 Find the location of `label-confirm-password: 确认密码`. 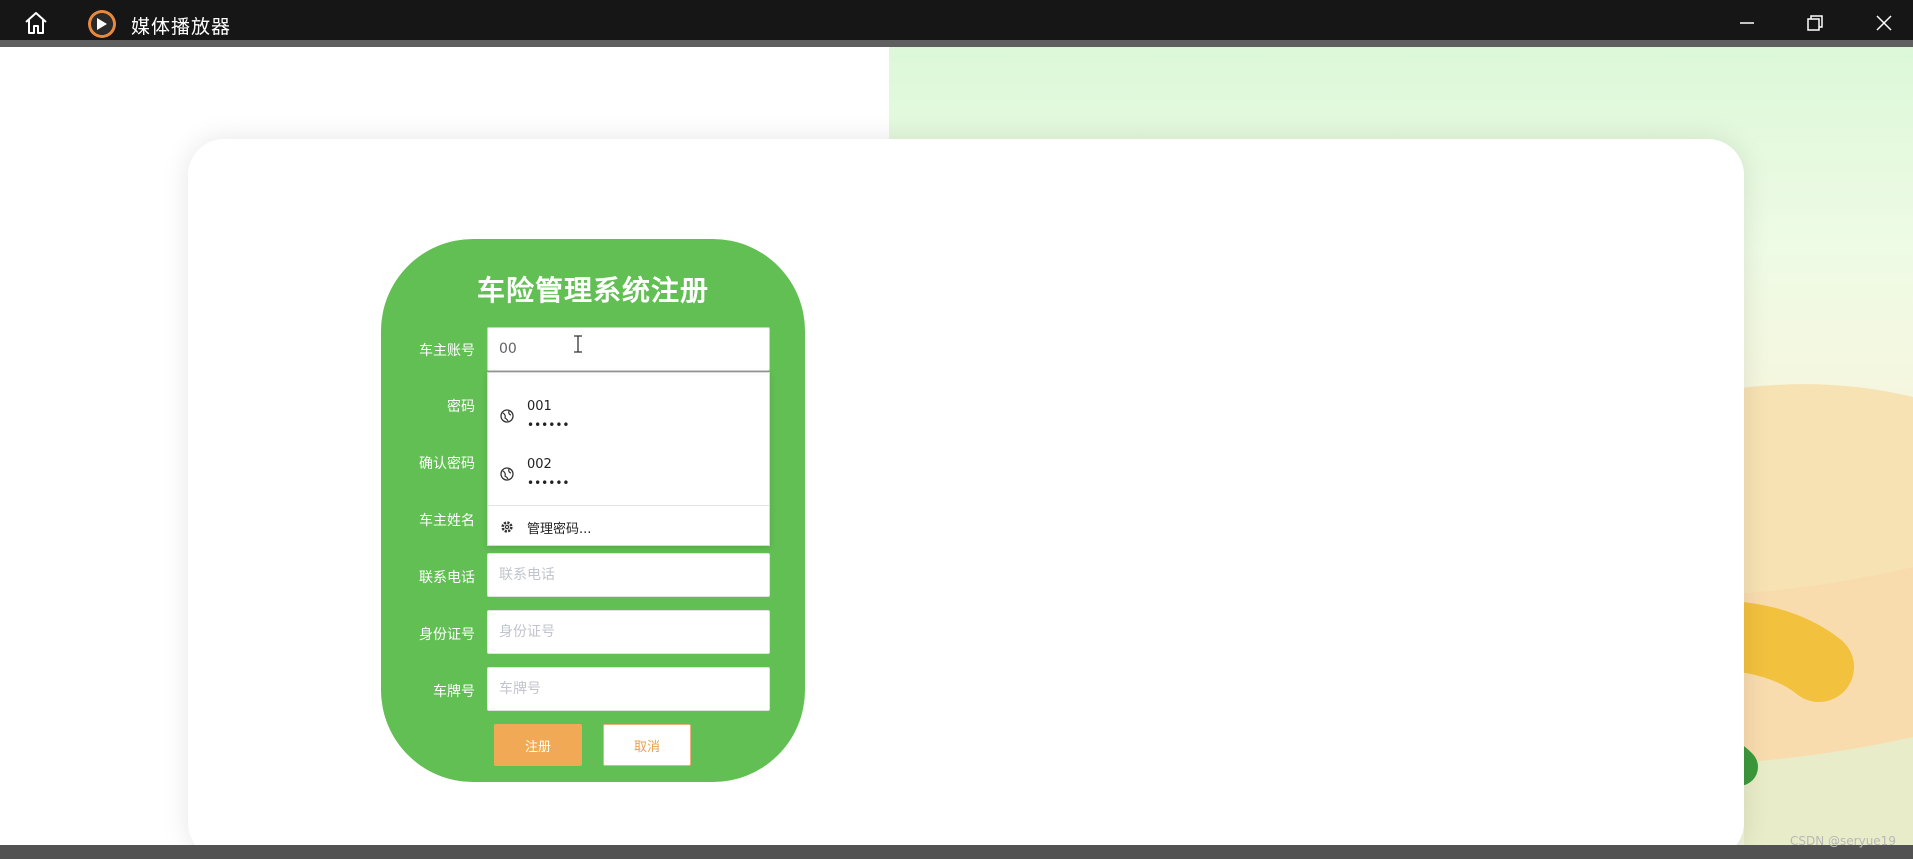

label-confirm-password: 确认密码 is located at coordinates (447, 464).